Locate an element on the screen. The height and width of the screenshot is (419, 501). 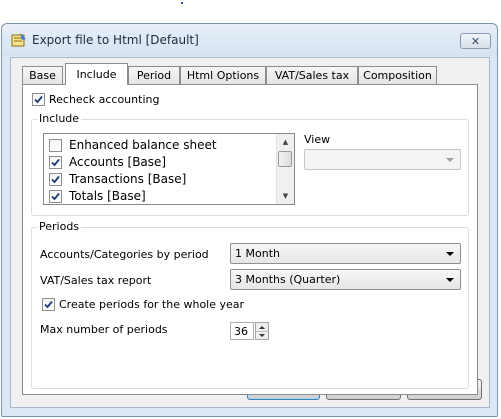
vat-report-select: 3 Months (Quarter) is located at coordinates (345, 279).